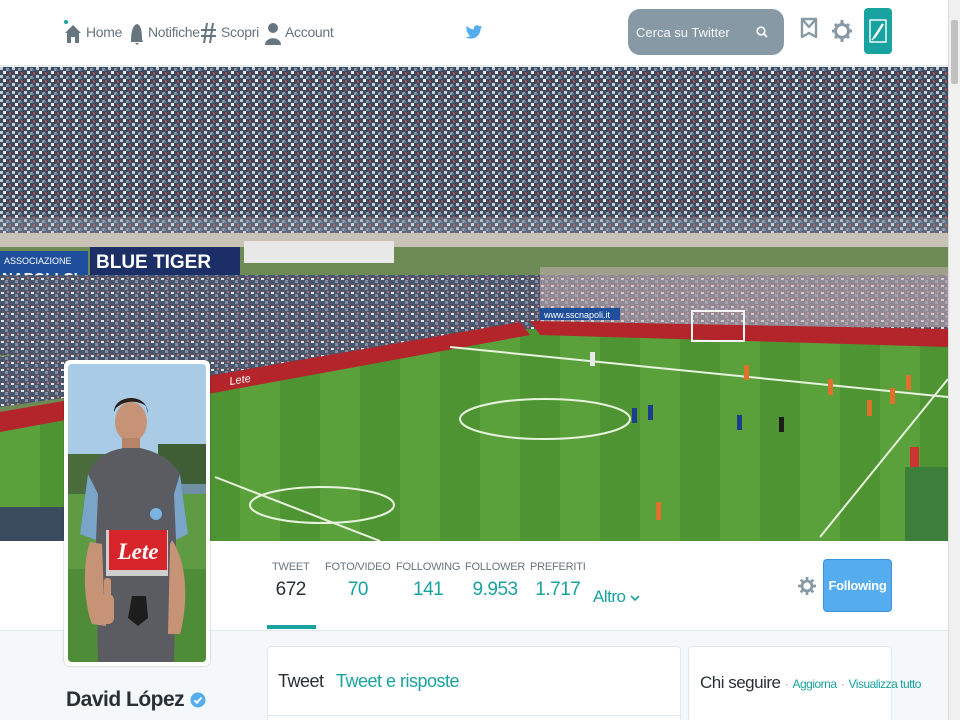  I want to click on refresh-link: Aggiorna, so click(814, 684).